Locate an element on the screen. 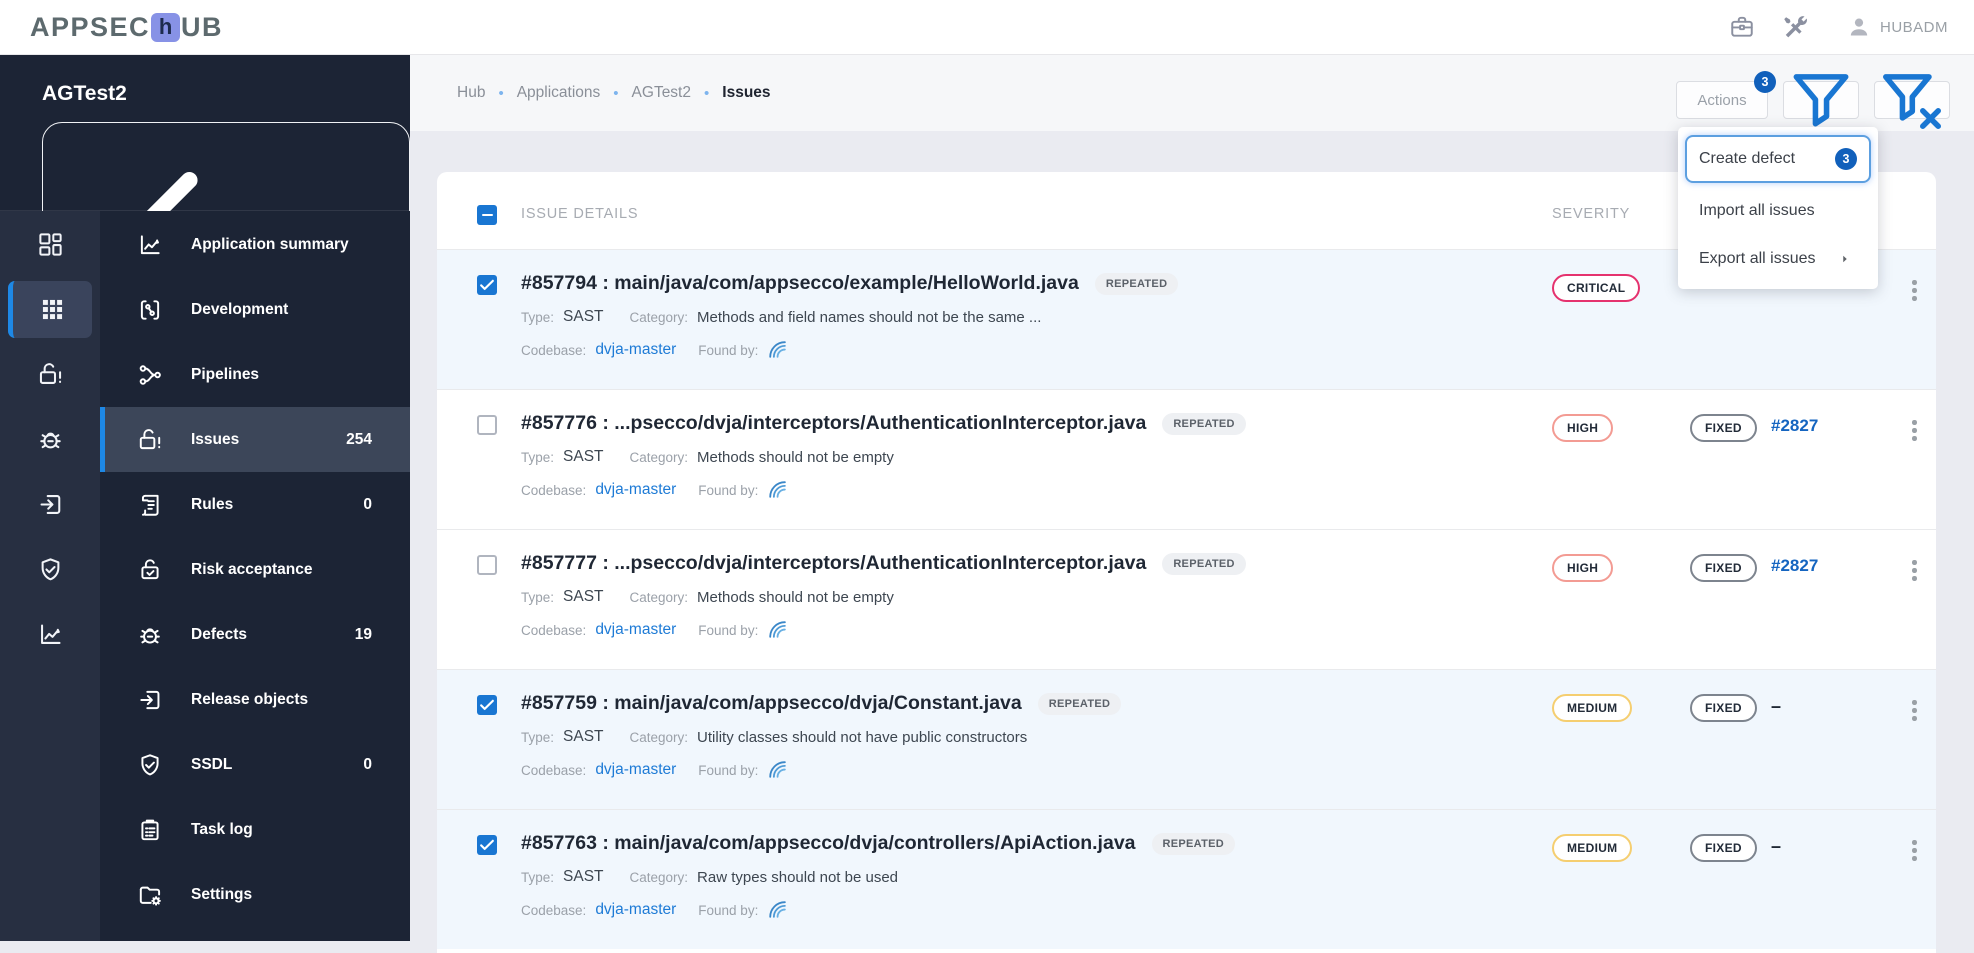 The image size is (1974, 953). funnel-clear-icon is located at coordinates (1912, 100).